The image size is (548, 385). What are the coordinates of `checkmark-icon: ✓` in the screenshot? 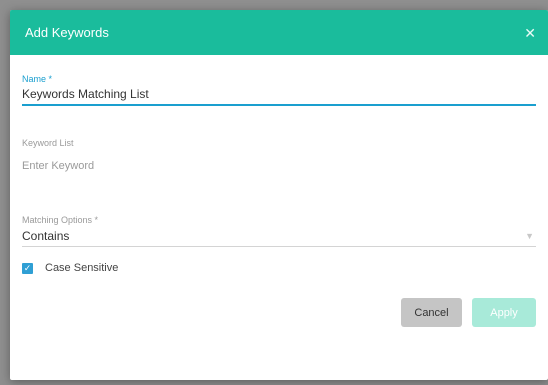 It's located at (27, 267).